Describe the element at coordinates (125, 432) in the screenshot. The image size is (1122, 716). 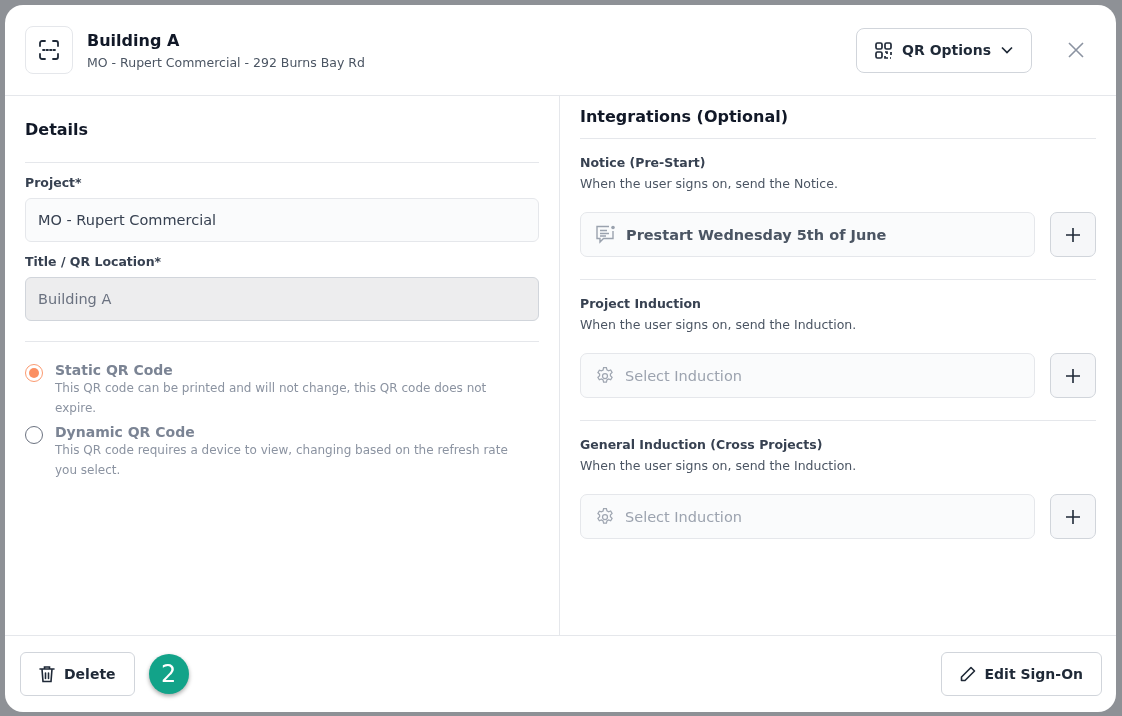
I see `radio-label: Dynamic QR Code` at that location.